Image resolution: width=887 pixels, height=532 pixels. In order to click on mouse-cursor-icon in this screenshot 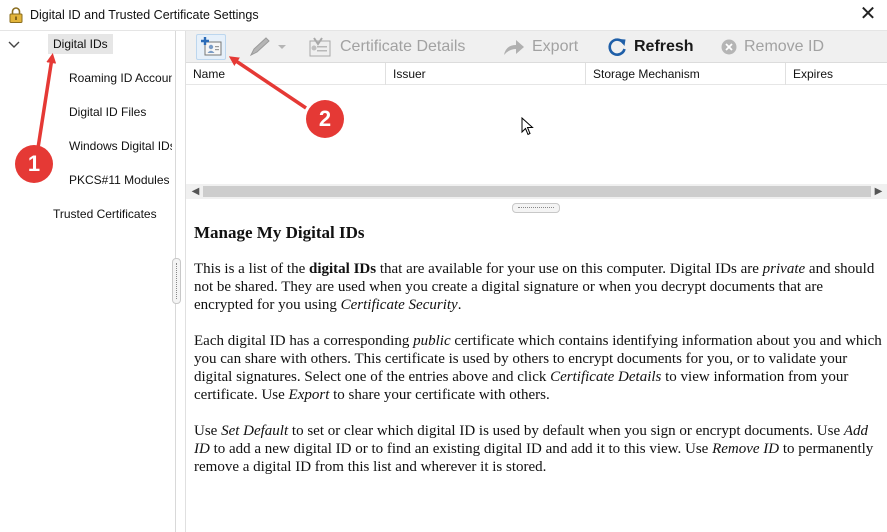, I will do `click(527, 126)`.